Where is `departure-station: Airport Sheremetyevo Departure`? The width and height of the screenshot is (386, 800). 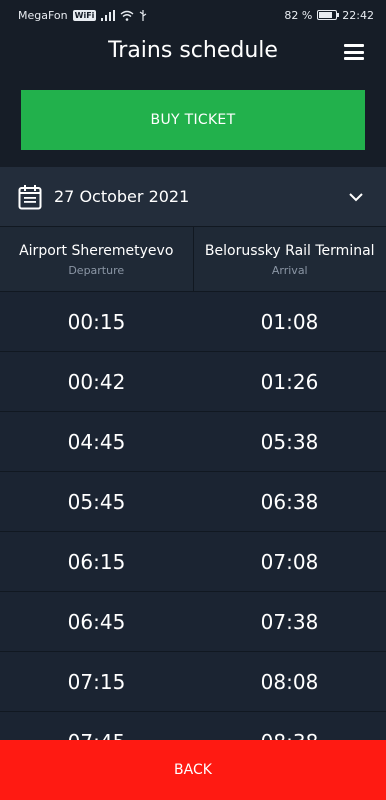
departure-station: Airport Sheremetyevo Departure is located at coordinates (96, 259).